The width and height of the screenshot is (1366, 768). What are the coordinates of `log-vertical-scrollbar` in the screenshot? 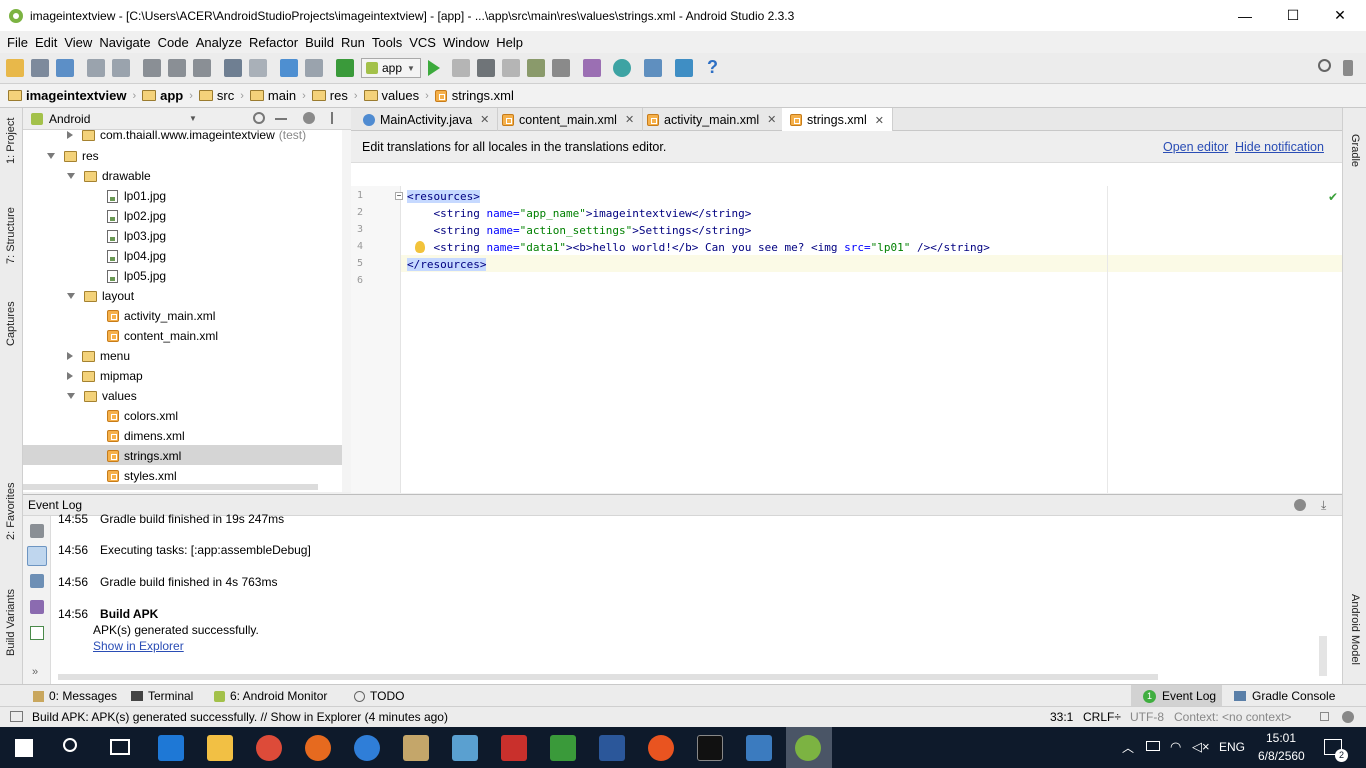 It's located at (1323, 656).